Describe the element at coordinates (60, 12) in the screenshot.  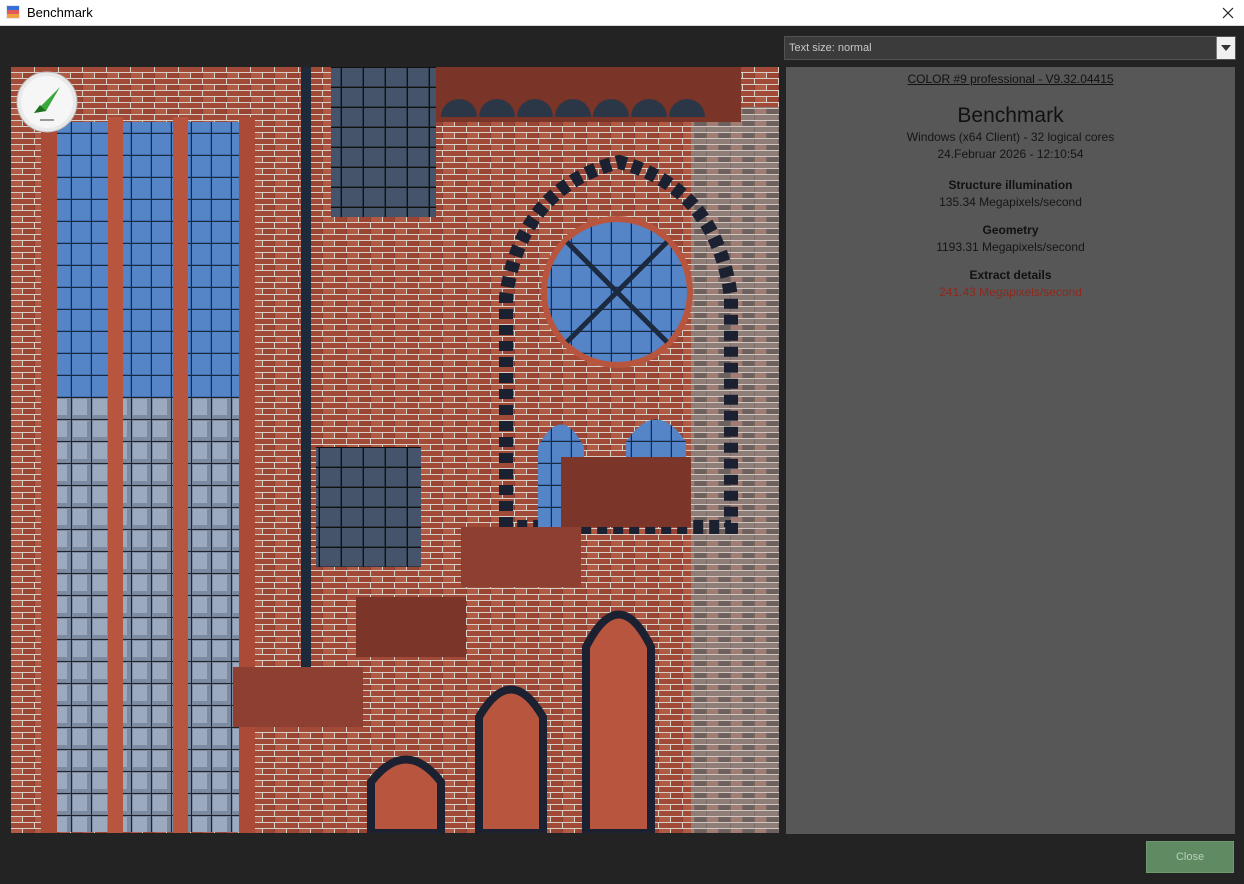
I see `window-title: Benchmark` at that location.